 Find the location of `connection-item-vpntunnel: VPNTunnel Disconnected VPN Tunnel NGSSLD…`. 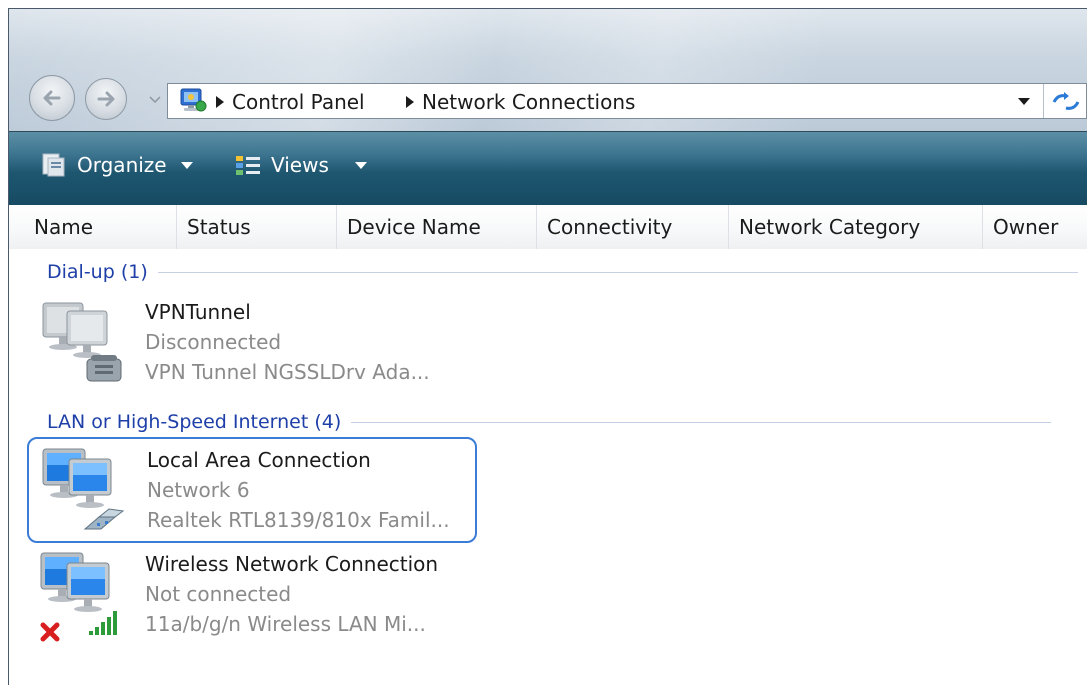

connection-item-vpntunnel: VPNTunnel Disconnected VPN Tunnel NGSSLD… is located at coordinates (252, 344).